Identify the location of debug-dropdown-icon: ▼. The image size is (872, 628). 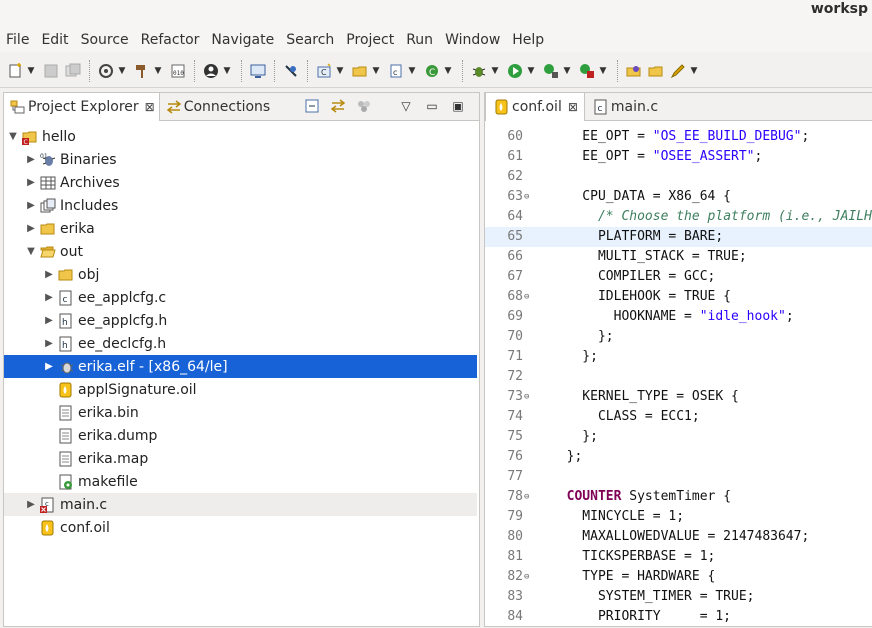
(495, 71).